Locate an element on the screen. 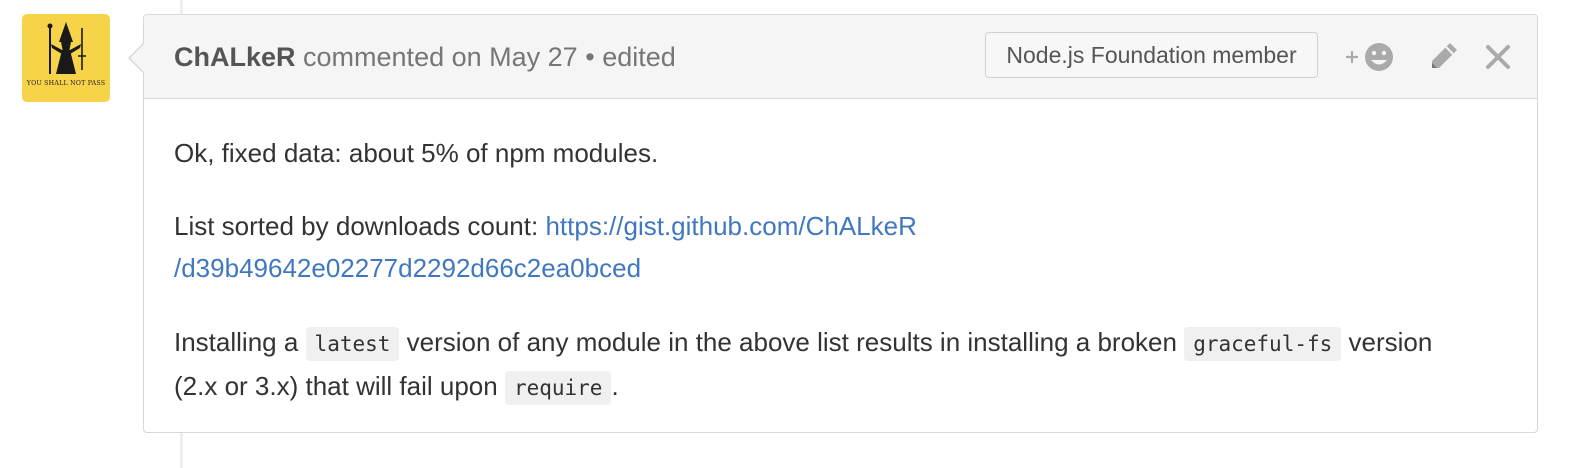 The image size is (1570, 468). pencil-icon is located at coordinates (1444, 55).